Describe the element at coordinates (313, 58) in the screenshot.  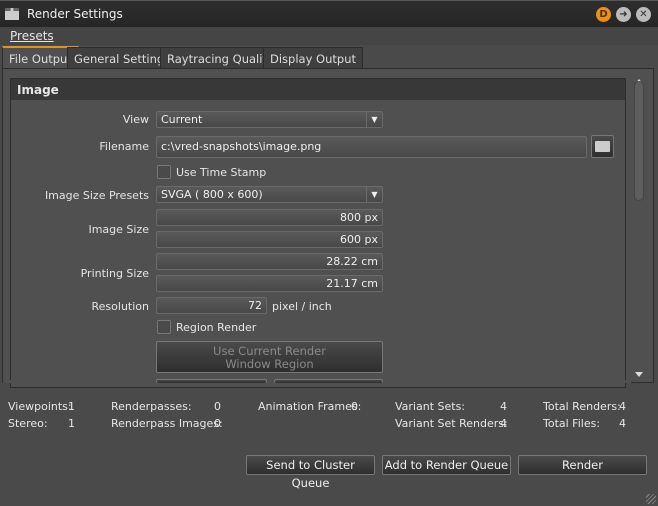
I see `tab-display-output: Display Output` at that location.